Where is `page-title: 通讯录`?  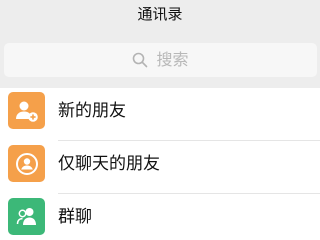 page-title: 通讯录 is located at coordinates (160, 14).